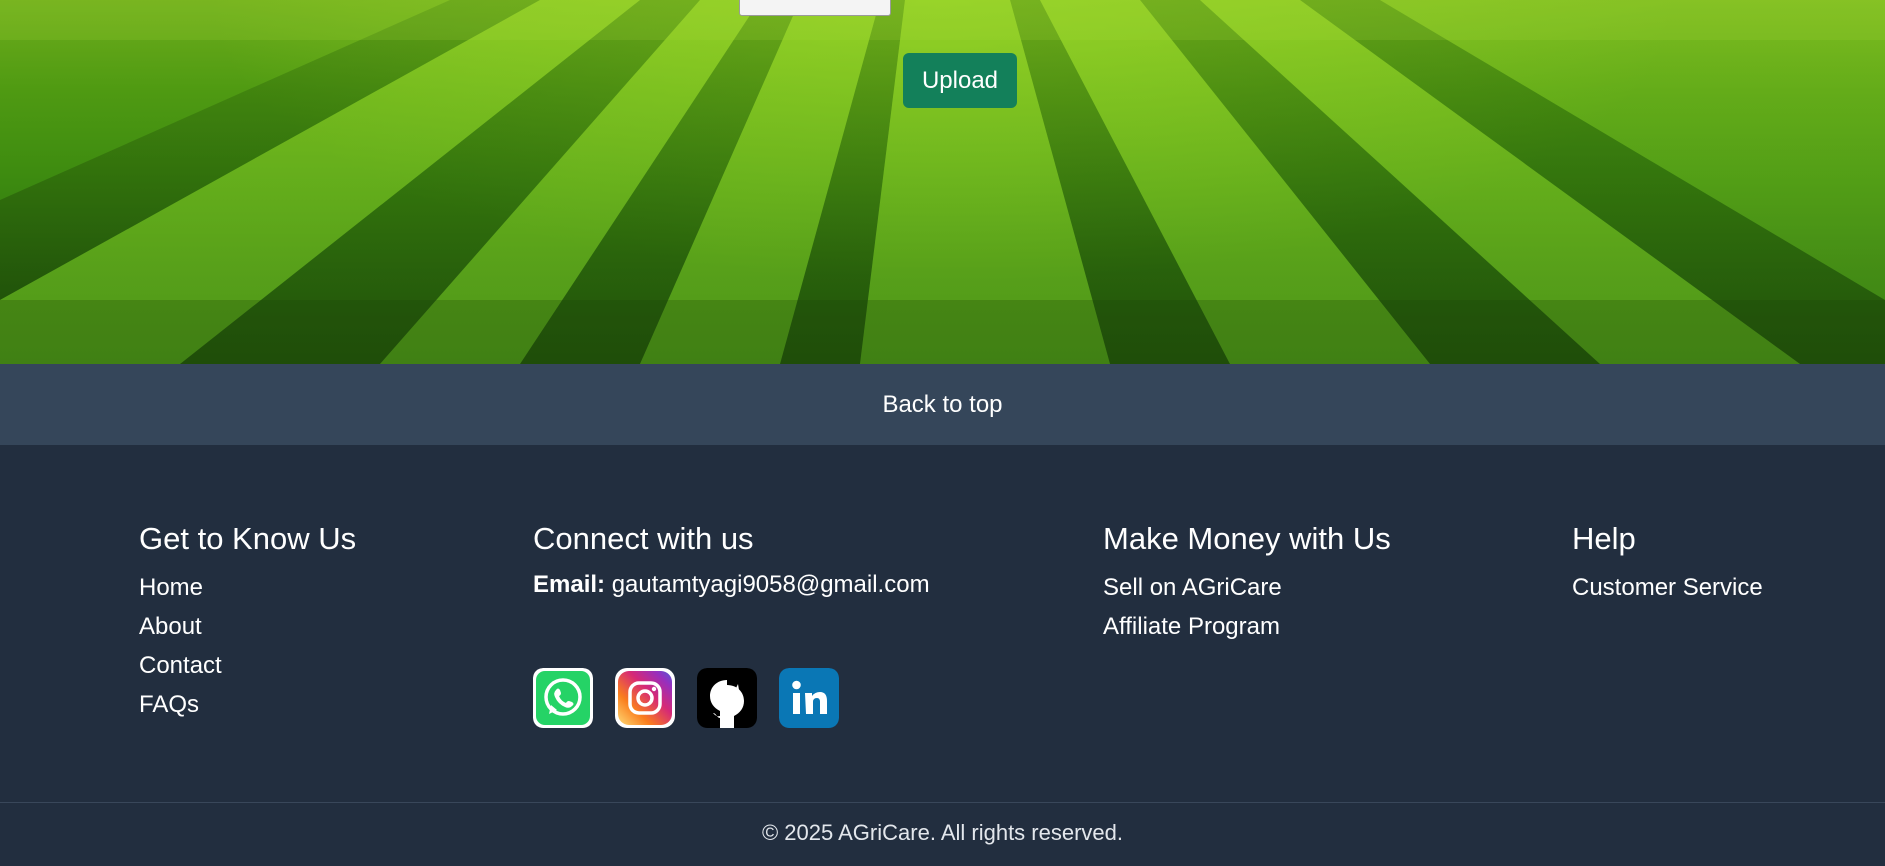  Describe the element at coordinates (809, 698) in the screenshot. I see `linkedin-icon` at that location.